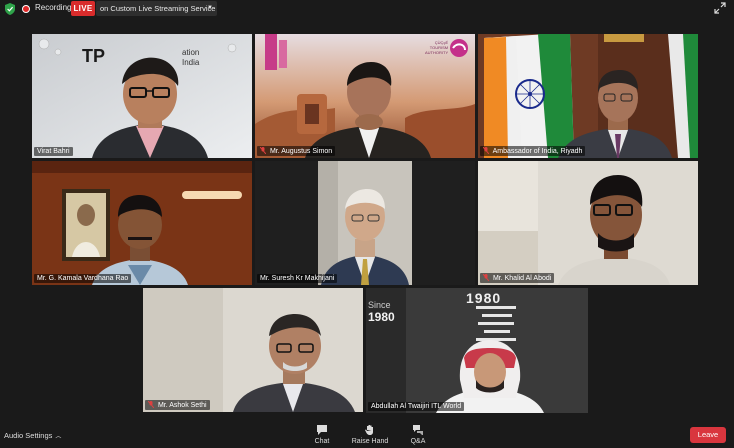 Image resolution: width=734 pixels, height=448 pixels. What do you see at coordinates (484, 298) in the screenshot?
I see `backdrop-year-text: 1980` at bounding box center [484, 298].